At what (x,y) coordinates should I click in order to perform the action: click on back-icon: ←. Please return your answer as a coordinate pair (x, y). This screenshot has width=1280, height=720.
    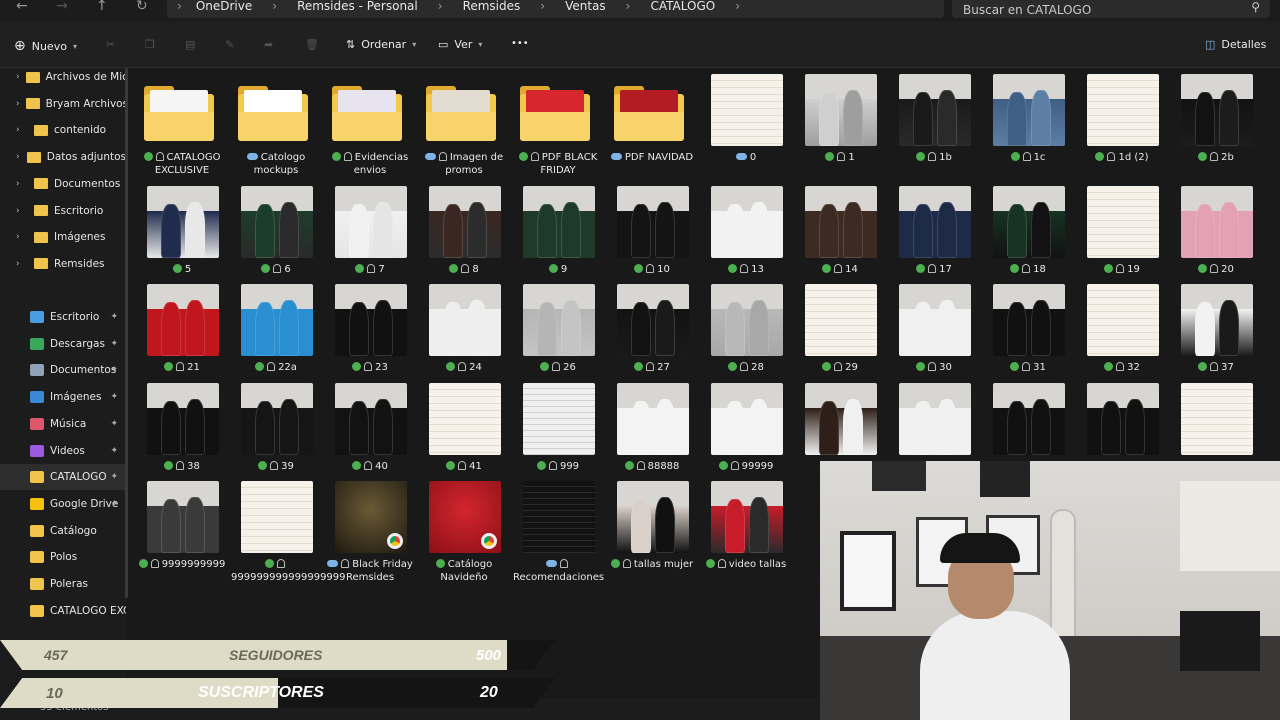
    Looking at the image, I should click on (22, 6).